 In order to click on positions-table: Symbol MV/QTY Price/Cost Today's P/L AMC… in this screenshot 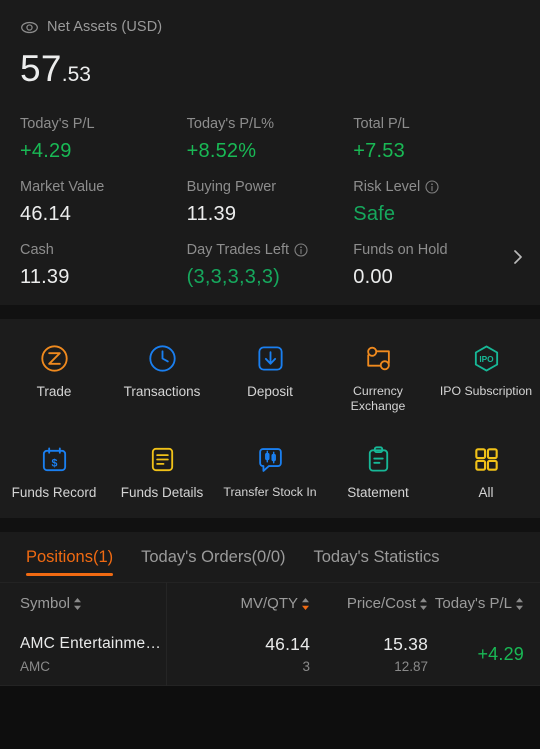, I will do `click(270, 634)`.